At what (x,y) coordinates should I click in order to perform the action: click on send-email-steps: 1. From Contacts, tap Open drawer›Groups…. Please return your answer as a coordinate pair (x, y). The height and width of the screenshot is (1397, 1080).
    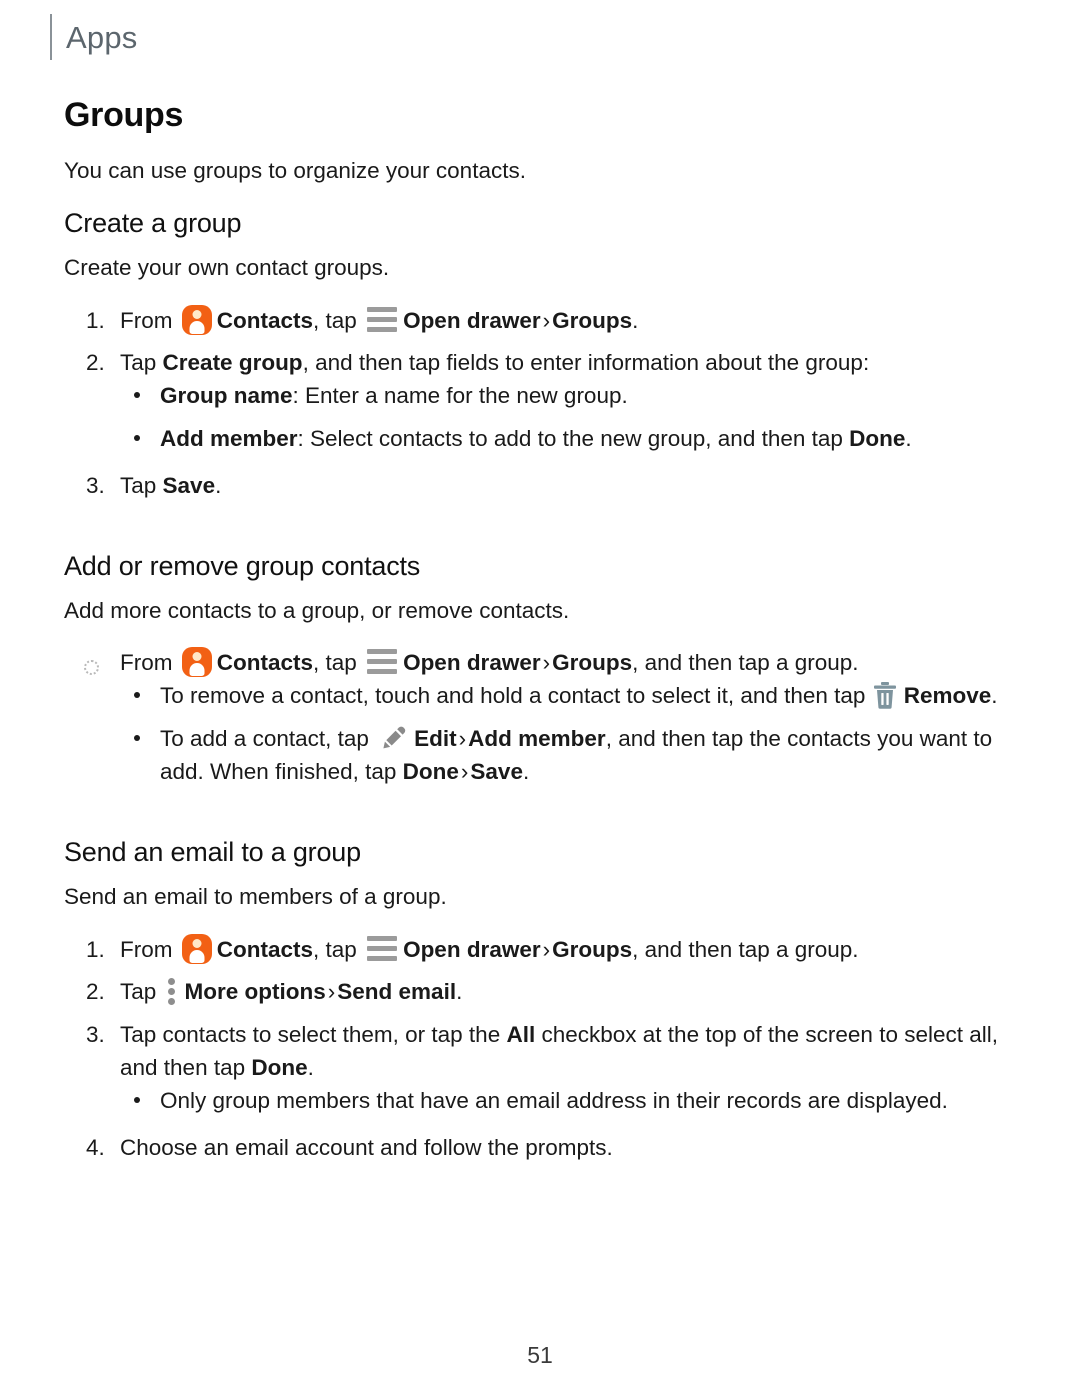
    Looking at the image, I should click on (544, 1049).